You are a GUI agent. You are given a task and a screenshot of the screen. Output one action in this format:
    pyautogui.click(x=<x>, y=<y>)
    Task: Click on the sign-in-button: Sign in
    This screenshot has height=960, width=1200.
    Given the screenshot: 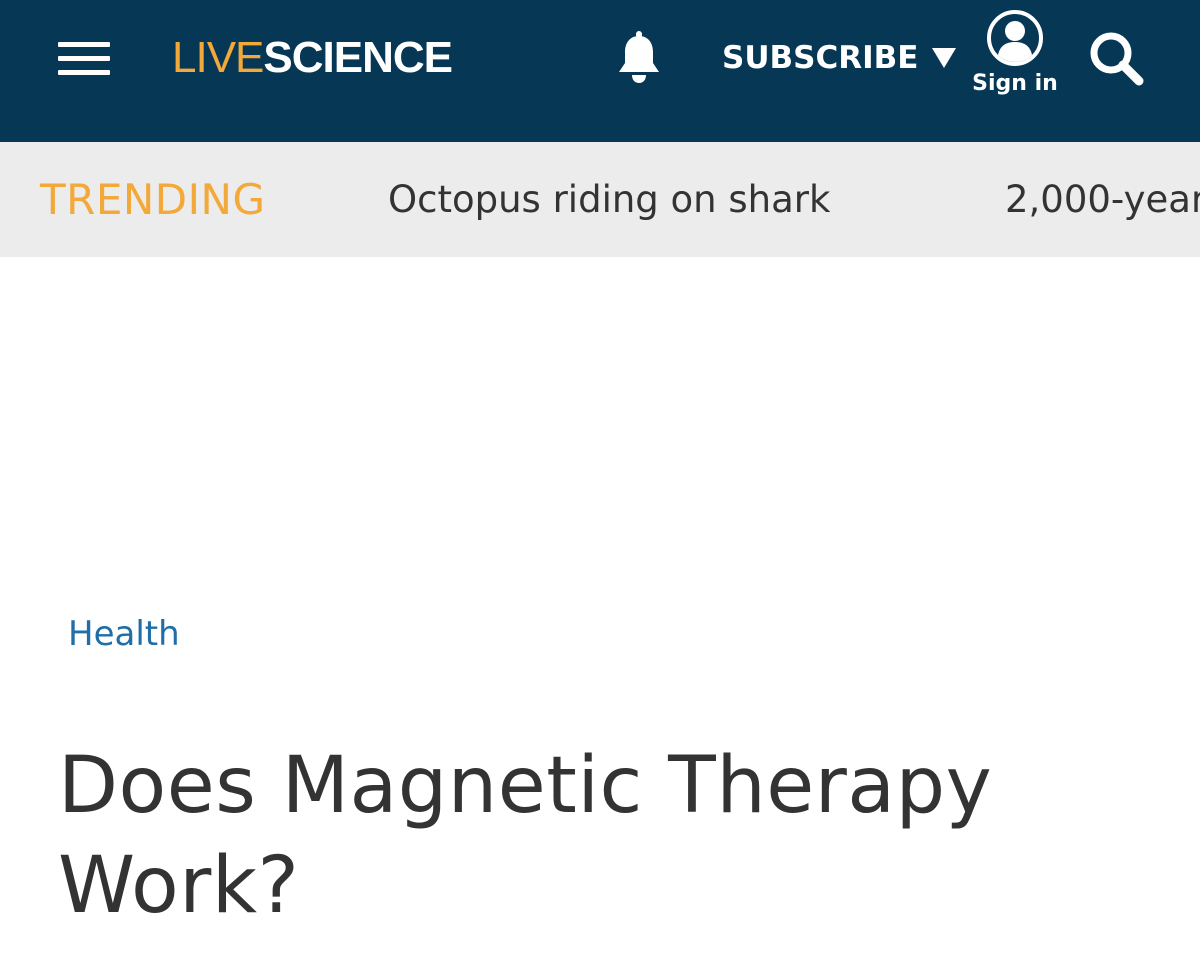 What is the action you would take?
    pyautogui.click(x=1015, y=55)
    